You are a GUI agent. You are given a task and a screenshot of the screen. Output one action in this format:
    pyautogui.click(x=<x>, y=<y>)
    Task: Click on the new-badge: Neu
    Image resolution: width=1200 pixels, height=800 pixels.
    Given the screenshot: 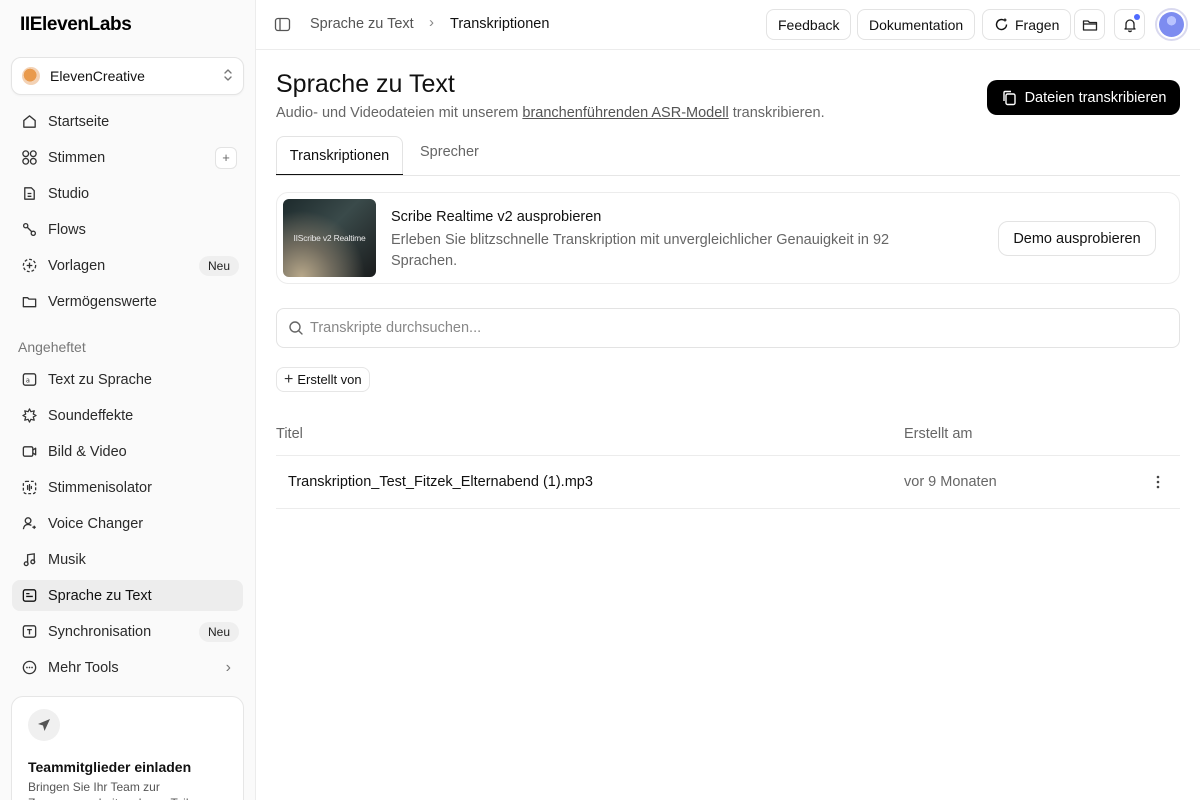 What is the action you would take?
    pyautogui.click(x=218, y=265)
    